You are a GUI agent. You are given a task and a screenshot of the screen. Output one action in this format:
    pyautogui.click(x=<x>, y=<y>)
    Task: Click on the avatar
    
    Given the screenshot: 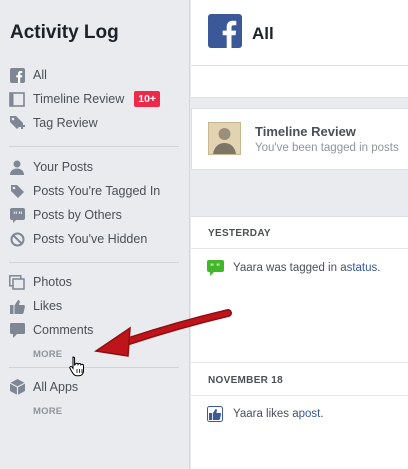 What is the action you would take?
    pyautogui.click(x=224, y=138)
    